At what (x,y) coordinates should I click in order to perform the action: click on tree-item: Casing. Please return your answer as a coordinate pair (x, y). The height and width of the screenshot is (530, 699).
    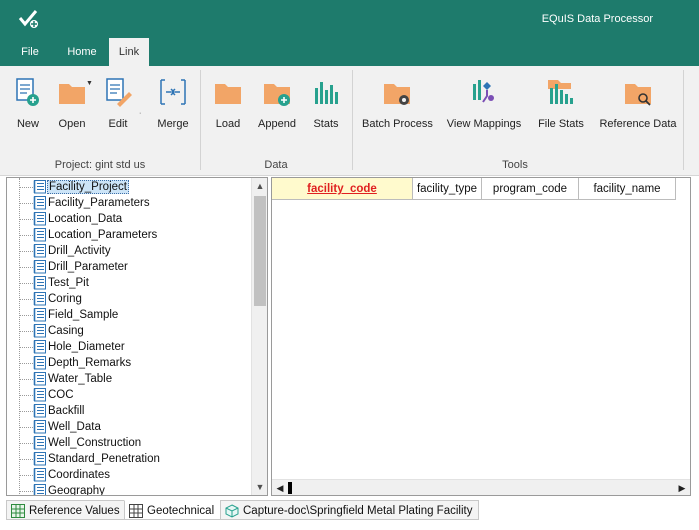
    Looking at the image, I should click on (132, 331).